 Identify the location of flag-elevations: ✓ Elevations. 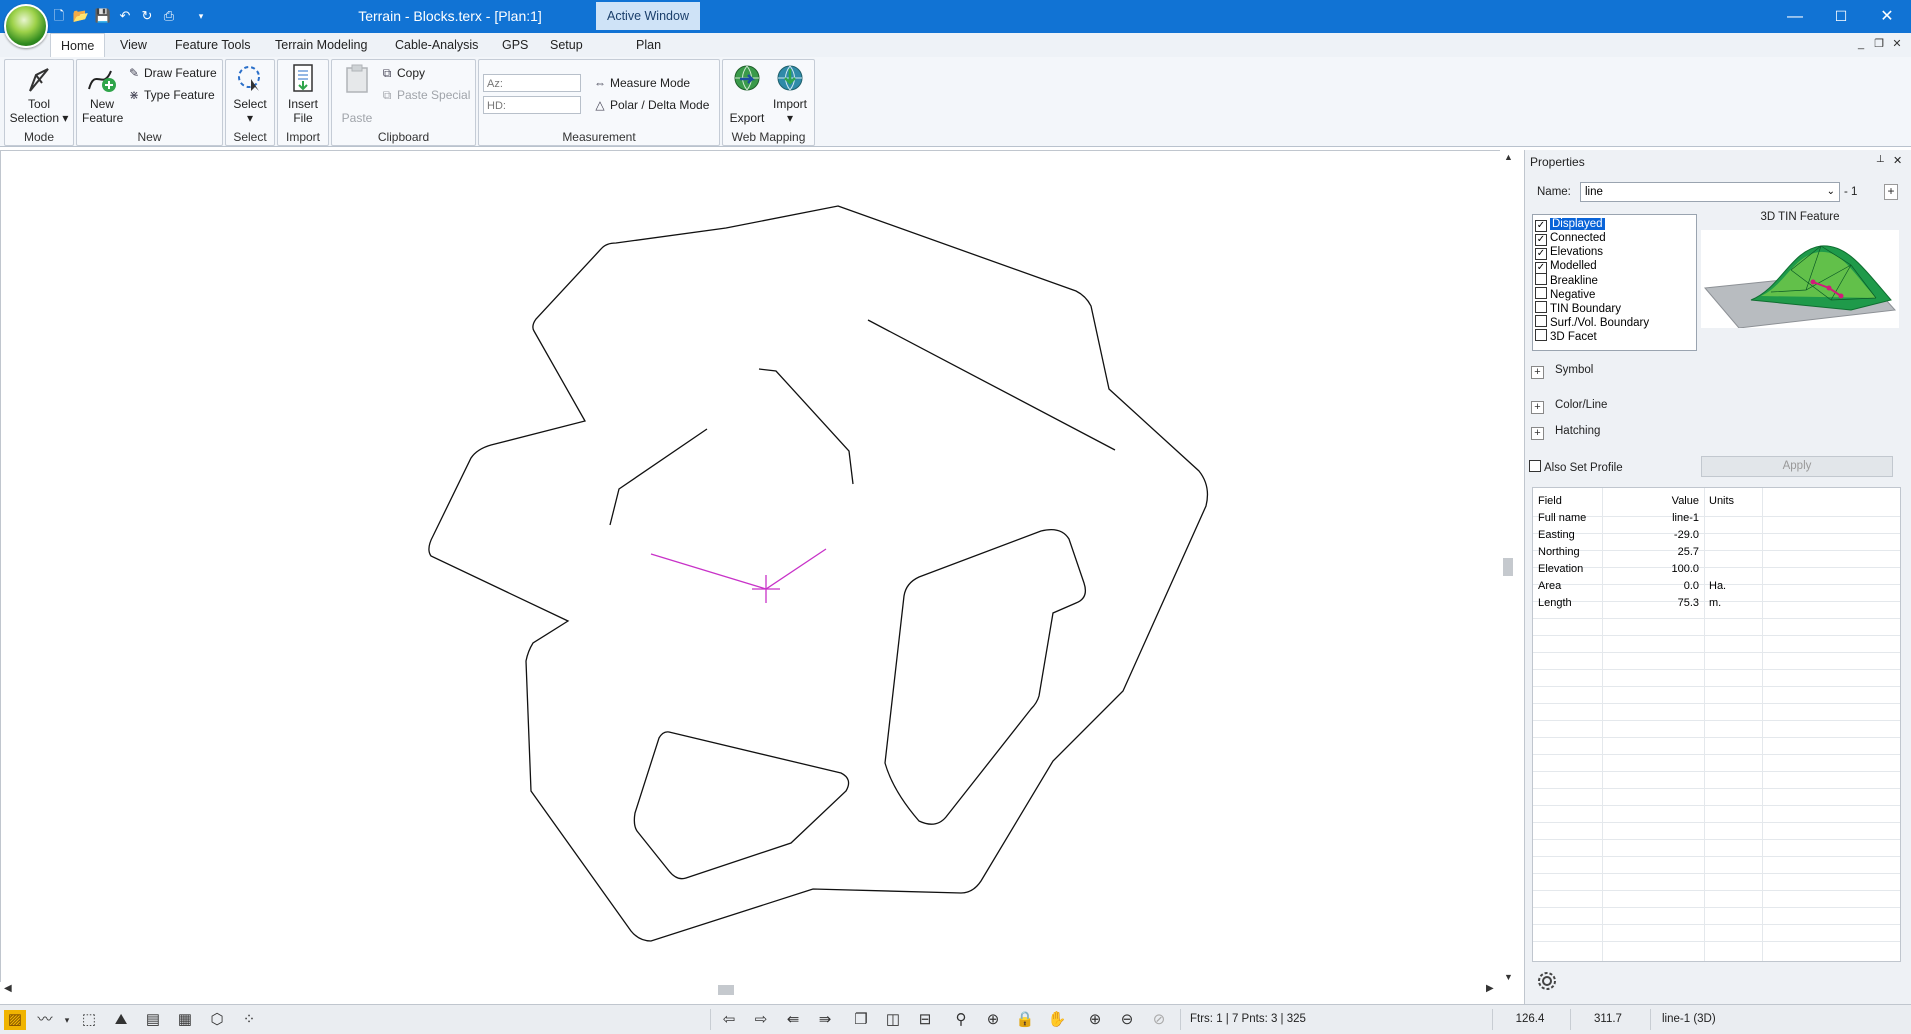
(1614, 252).